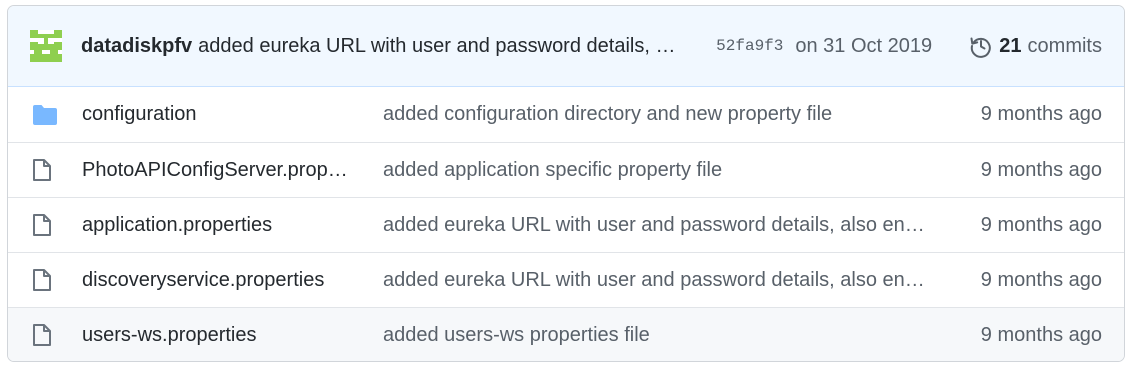  What do you see at coordinates (864, 45) in the screenshot?
I see `commit-date: on 31 Oct 2019` at bounding box center [864, 45].